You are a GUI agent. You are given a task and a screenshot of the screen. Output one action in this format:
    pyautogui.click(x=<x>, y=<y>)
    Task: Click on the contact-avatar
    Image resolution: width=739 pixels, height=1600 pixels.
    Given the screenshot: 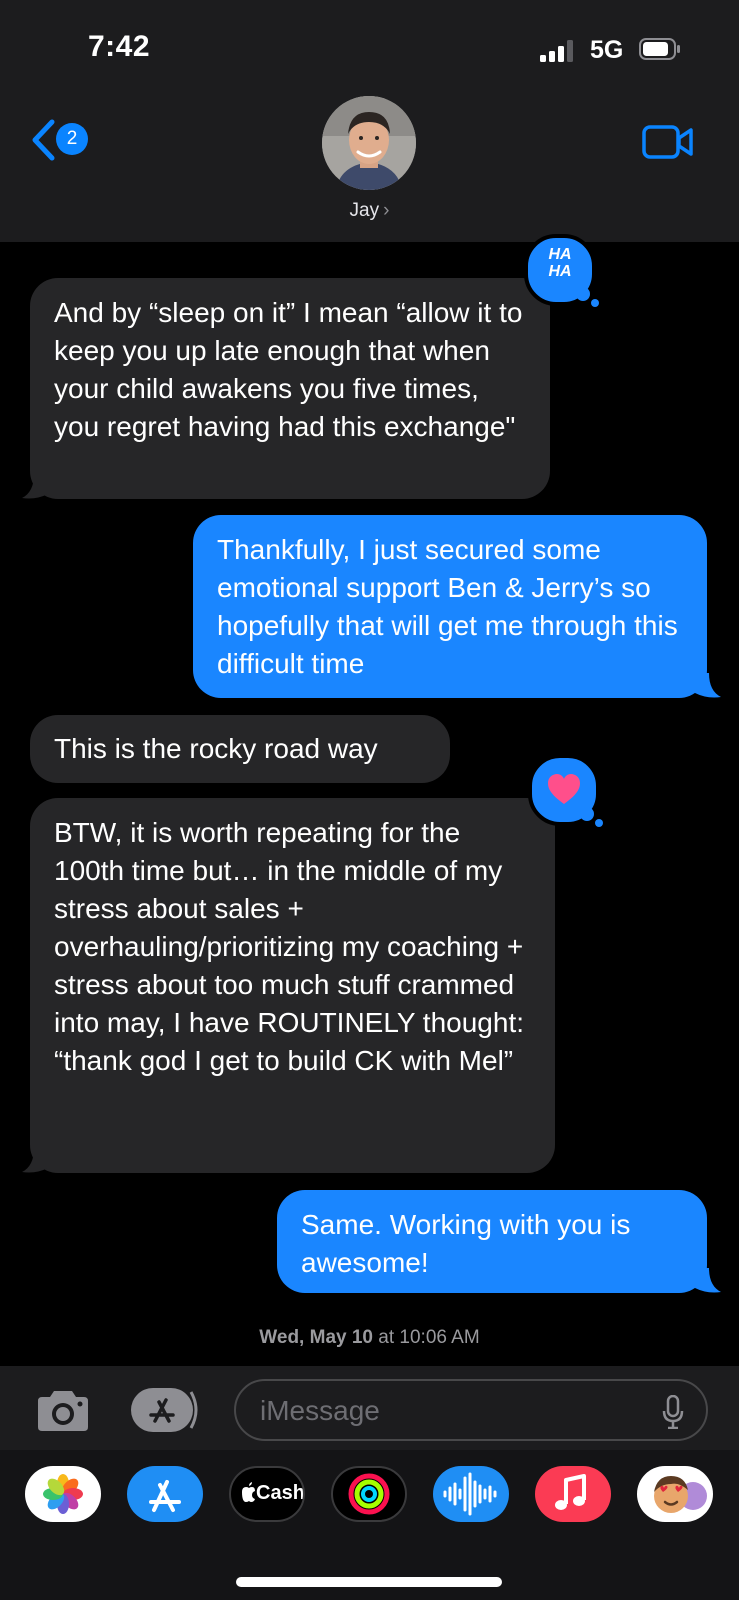 What is the action you would take?
    pyautogui.click(x=369, y=143)
    